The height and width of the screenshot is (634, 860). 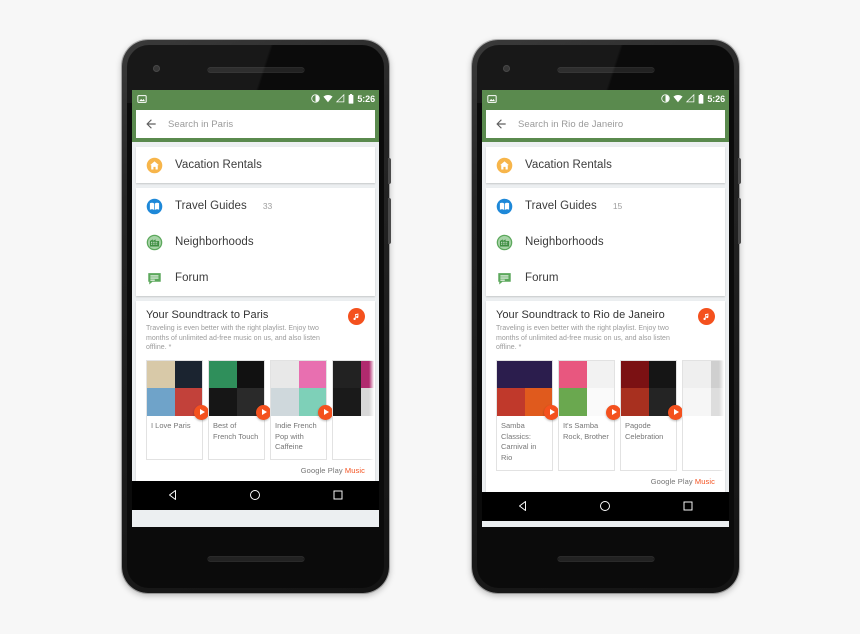 What do you see at coordinates (605, 559) in the screenshot?
I see `bottom-speaker` at bounding box center [605, 559].